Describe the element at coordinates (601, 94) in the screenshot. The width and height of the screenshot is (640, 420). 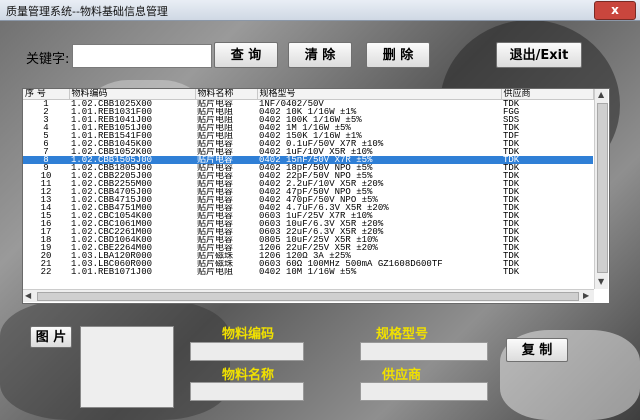
I see `scroll-up-icon: ▲` at that location.